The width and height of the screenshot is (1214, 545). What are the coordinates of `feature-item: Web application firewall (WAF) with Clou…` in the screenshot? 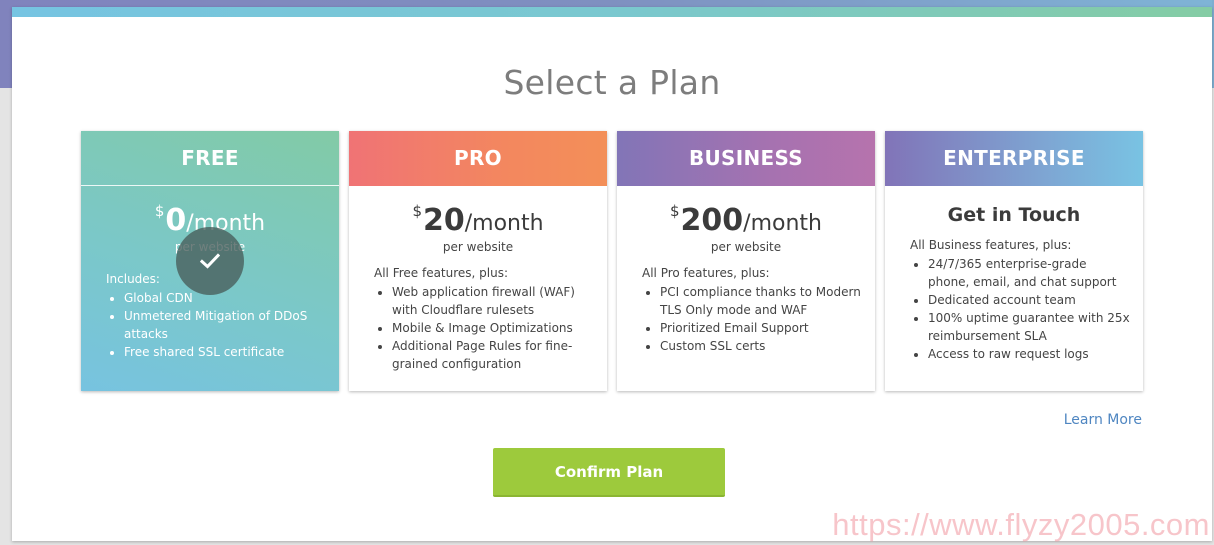 It's located at (493, 301).